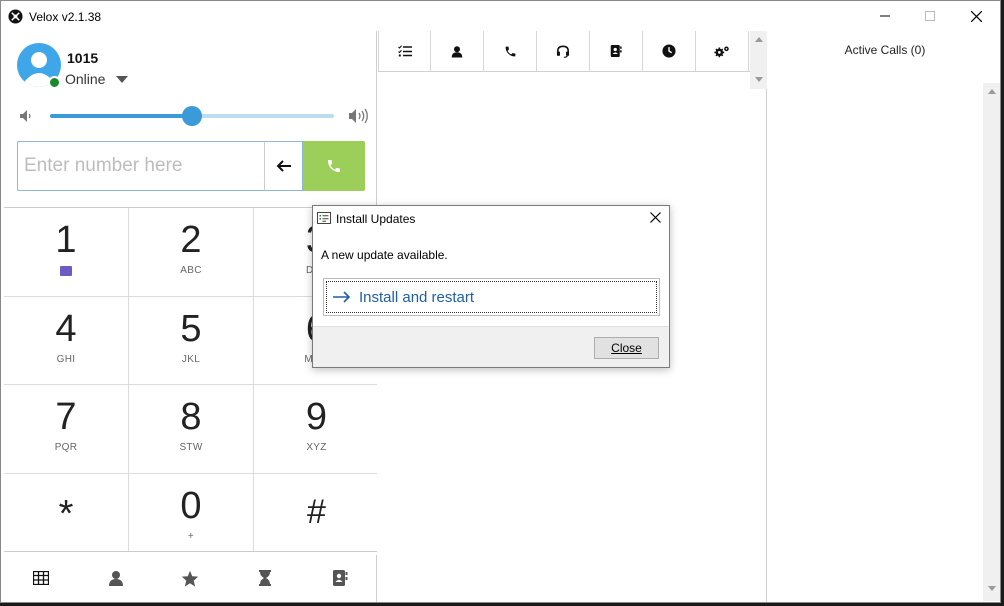  I want to click on key-digit: 0, so click(191, 506).